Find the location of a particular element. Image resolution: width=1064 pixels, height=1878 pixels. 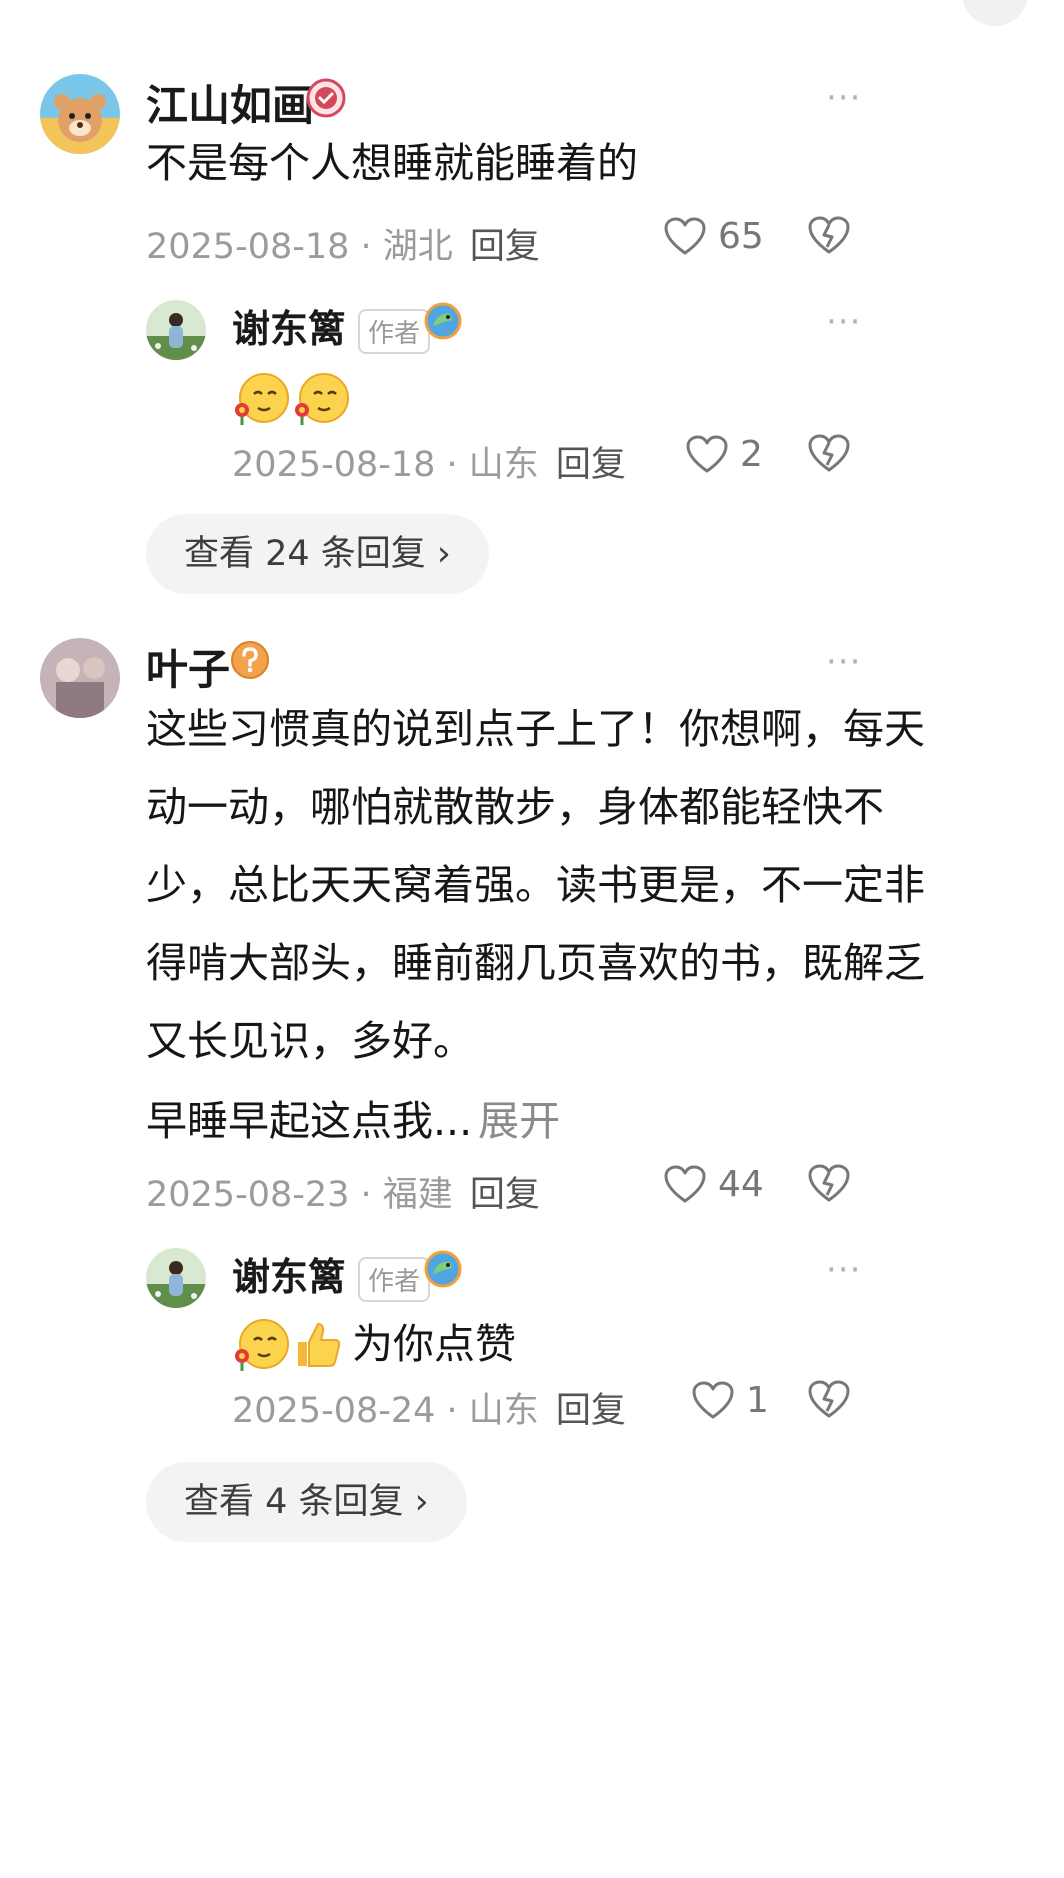

close-button is located at coordinates (995, 13).